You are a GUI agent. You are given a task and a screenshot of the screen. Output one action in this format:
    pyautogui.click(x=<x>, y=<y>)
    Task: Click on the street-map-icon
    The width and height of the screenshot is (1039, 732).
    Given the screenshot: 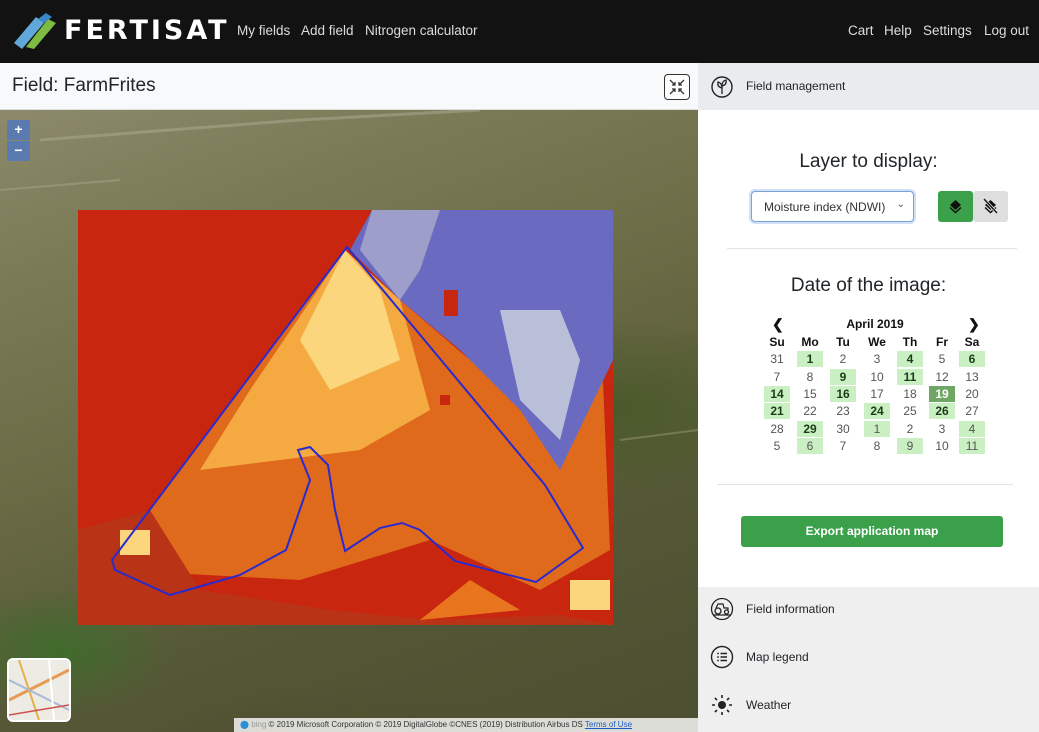 What is the action you would take?
    pyautogui.click(x=39, y=690)
    